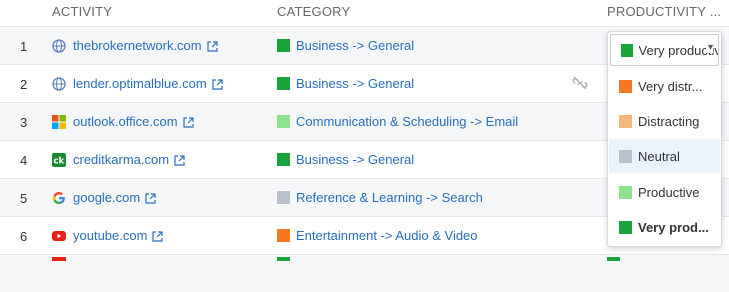 The width and height of the screenshot is (729, 292). Describe the element at coordinates (669, 192) in the screenshot. I see `option-label: Productive` at that location.